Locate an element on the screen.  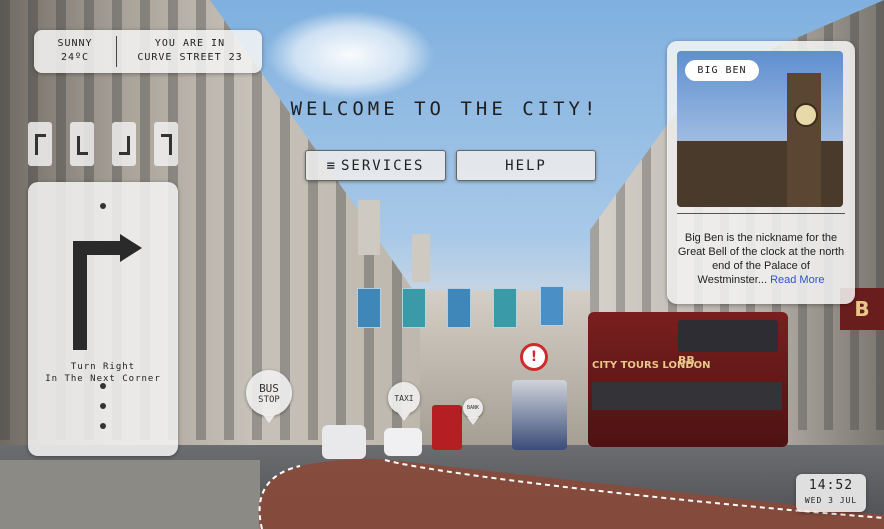
navigation-panel: Turn Right In The Next Corner is located at coordinates (103, 319).